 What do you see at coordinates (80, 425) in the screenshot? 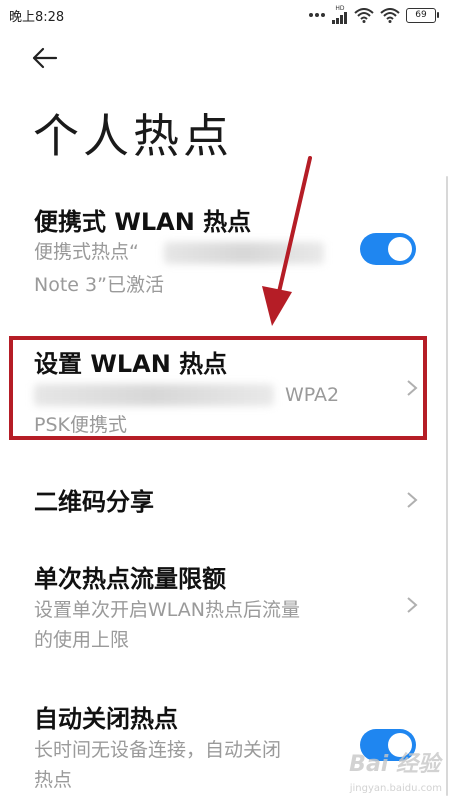
I see `item-subtitle-line2: PSK便携式` at bounding box center [80, 425].